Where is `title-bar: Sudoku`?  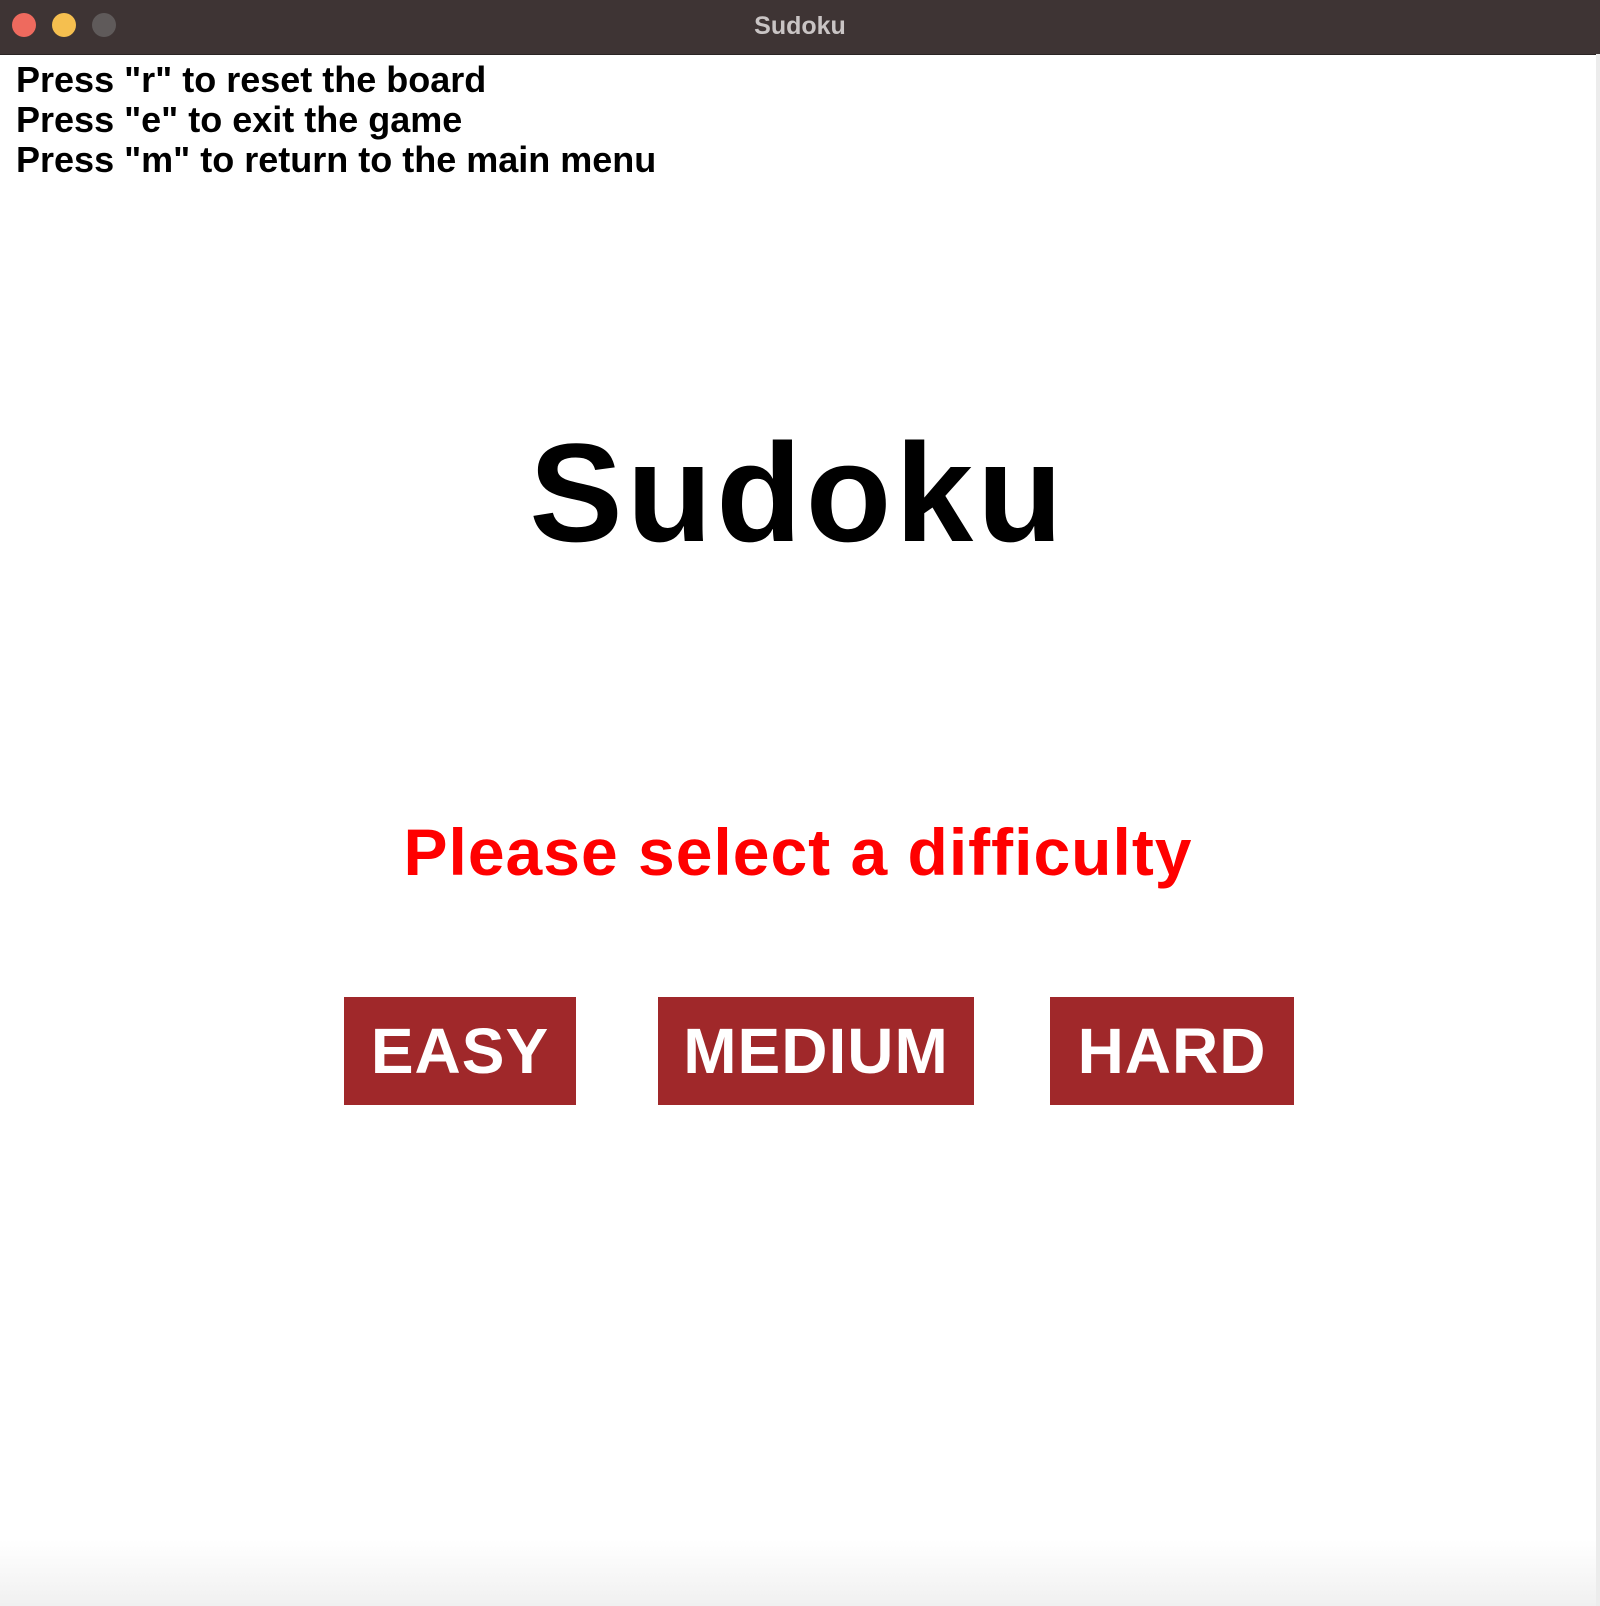 title-bar: Sudoku is located at coordinates (800, 27).